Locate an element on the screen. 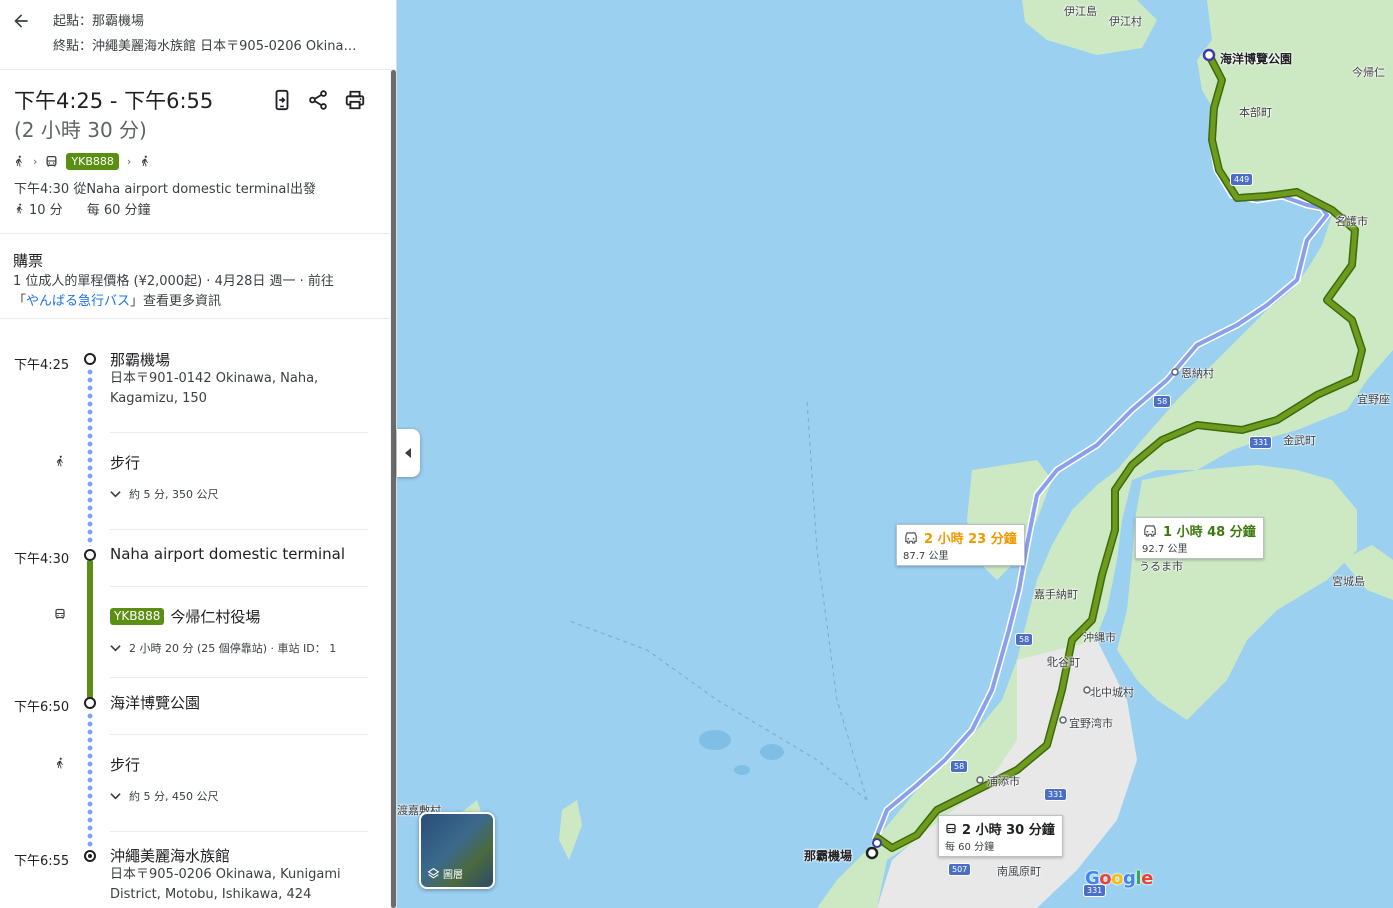 This screenshot has height=908, width=1393. collapse-panel-button is located at coordinates (408, 453).